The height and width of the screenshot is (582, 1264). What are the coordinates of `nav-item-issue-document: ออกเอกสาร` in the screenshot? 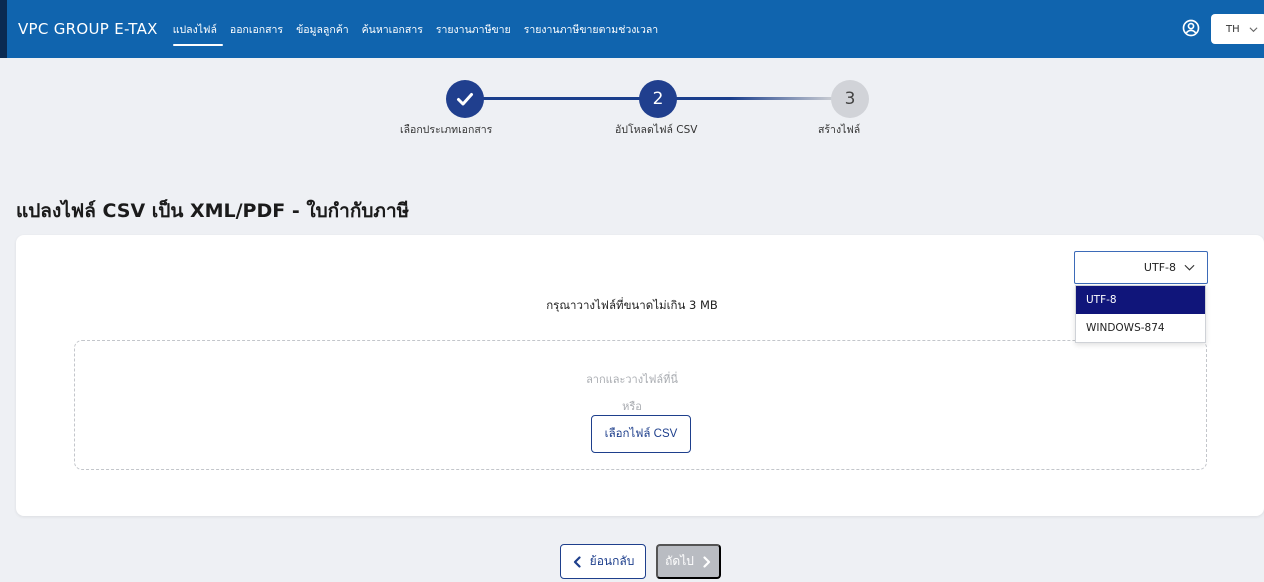 It's located at (256, 29).